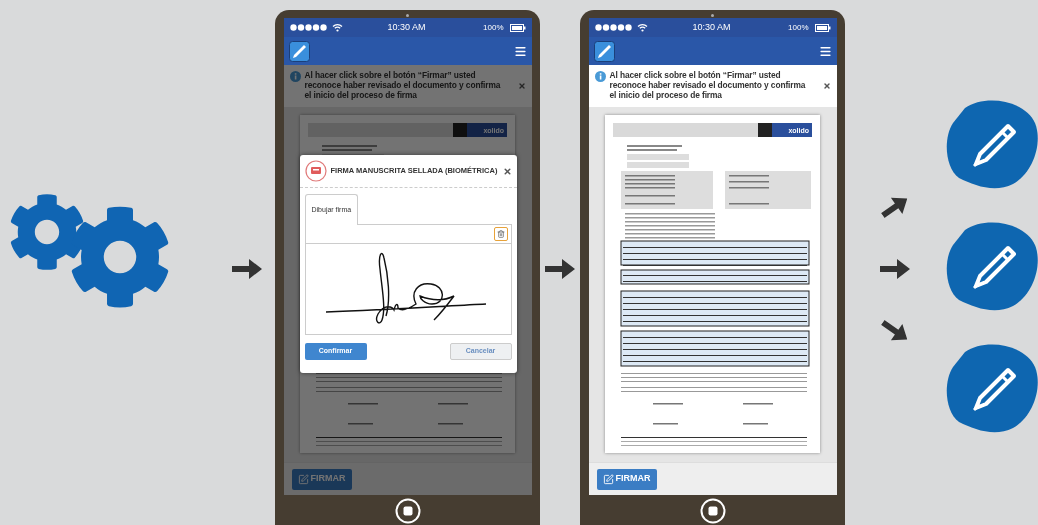 This screenshot has height=525, width=1038. I want to click on gear-icon, so click(47, 232).